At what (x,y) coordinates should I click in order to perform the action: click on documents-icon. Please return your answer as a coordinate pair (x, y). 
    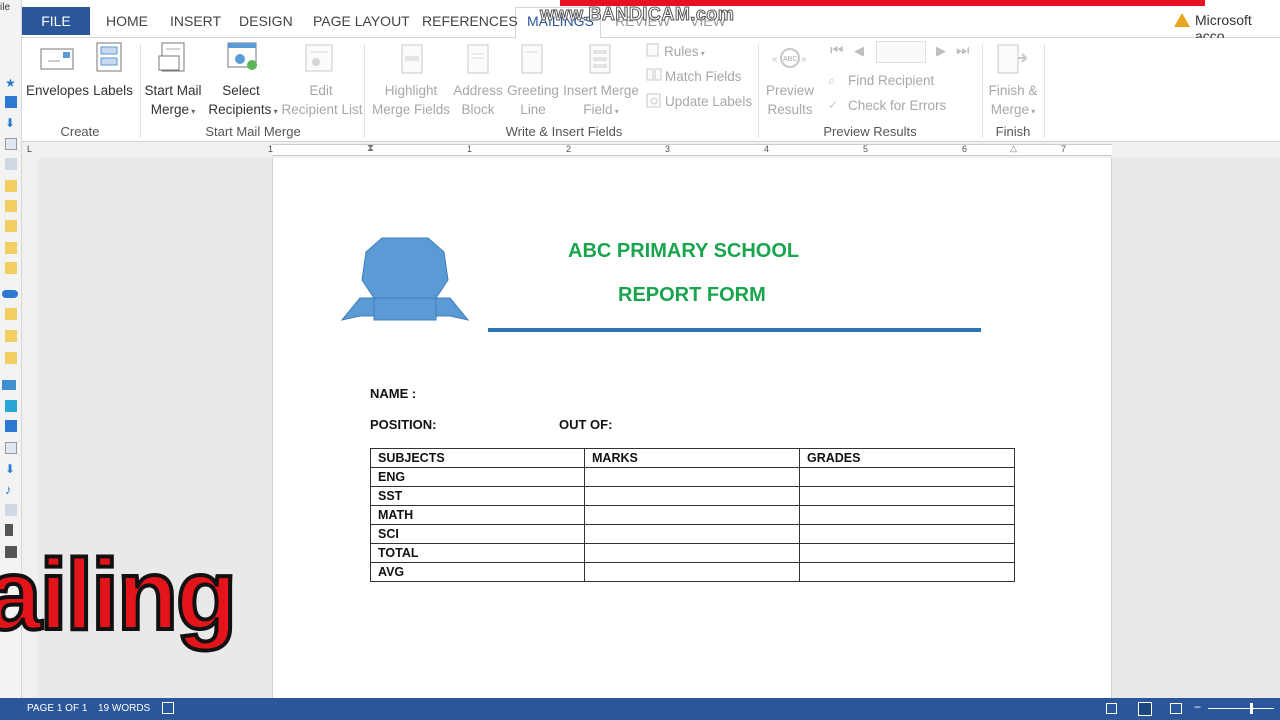
    Looking at the image, I should click on (11, 448).